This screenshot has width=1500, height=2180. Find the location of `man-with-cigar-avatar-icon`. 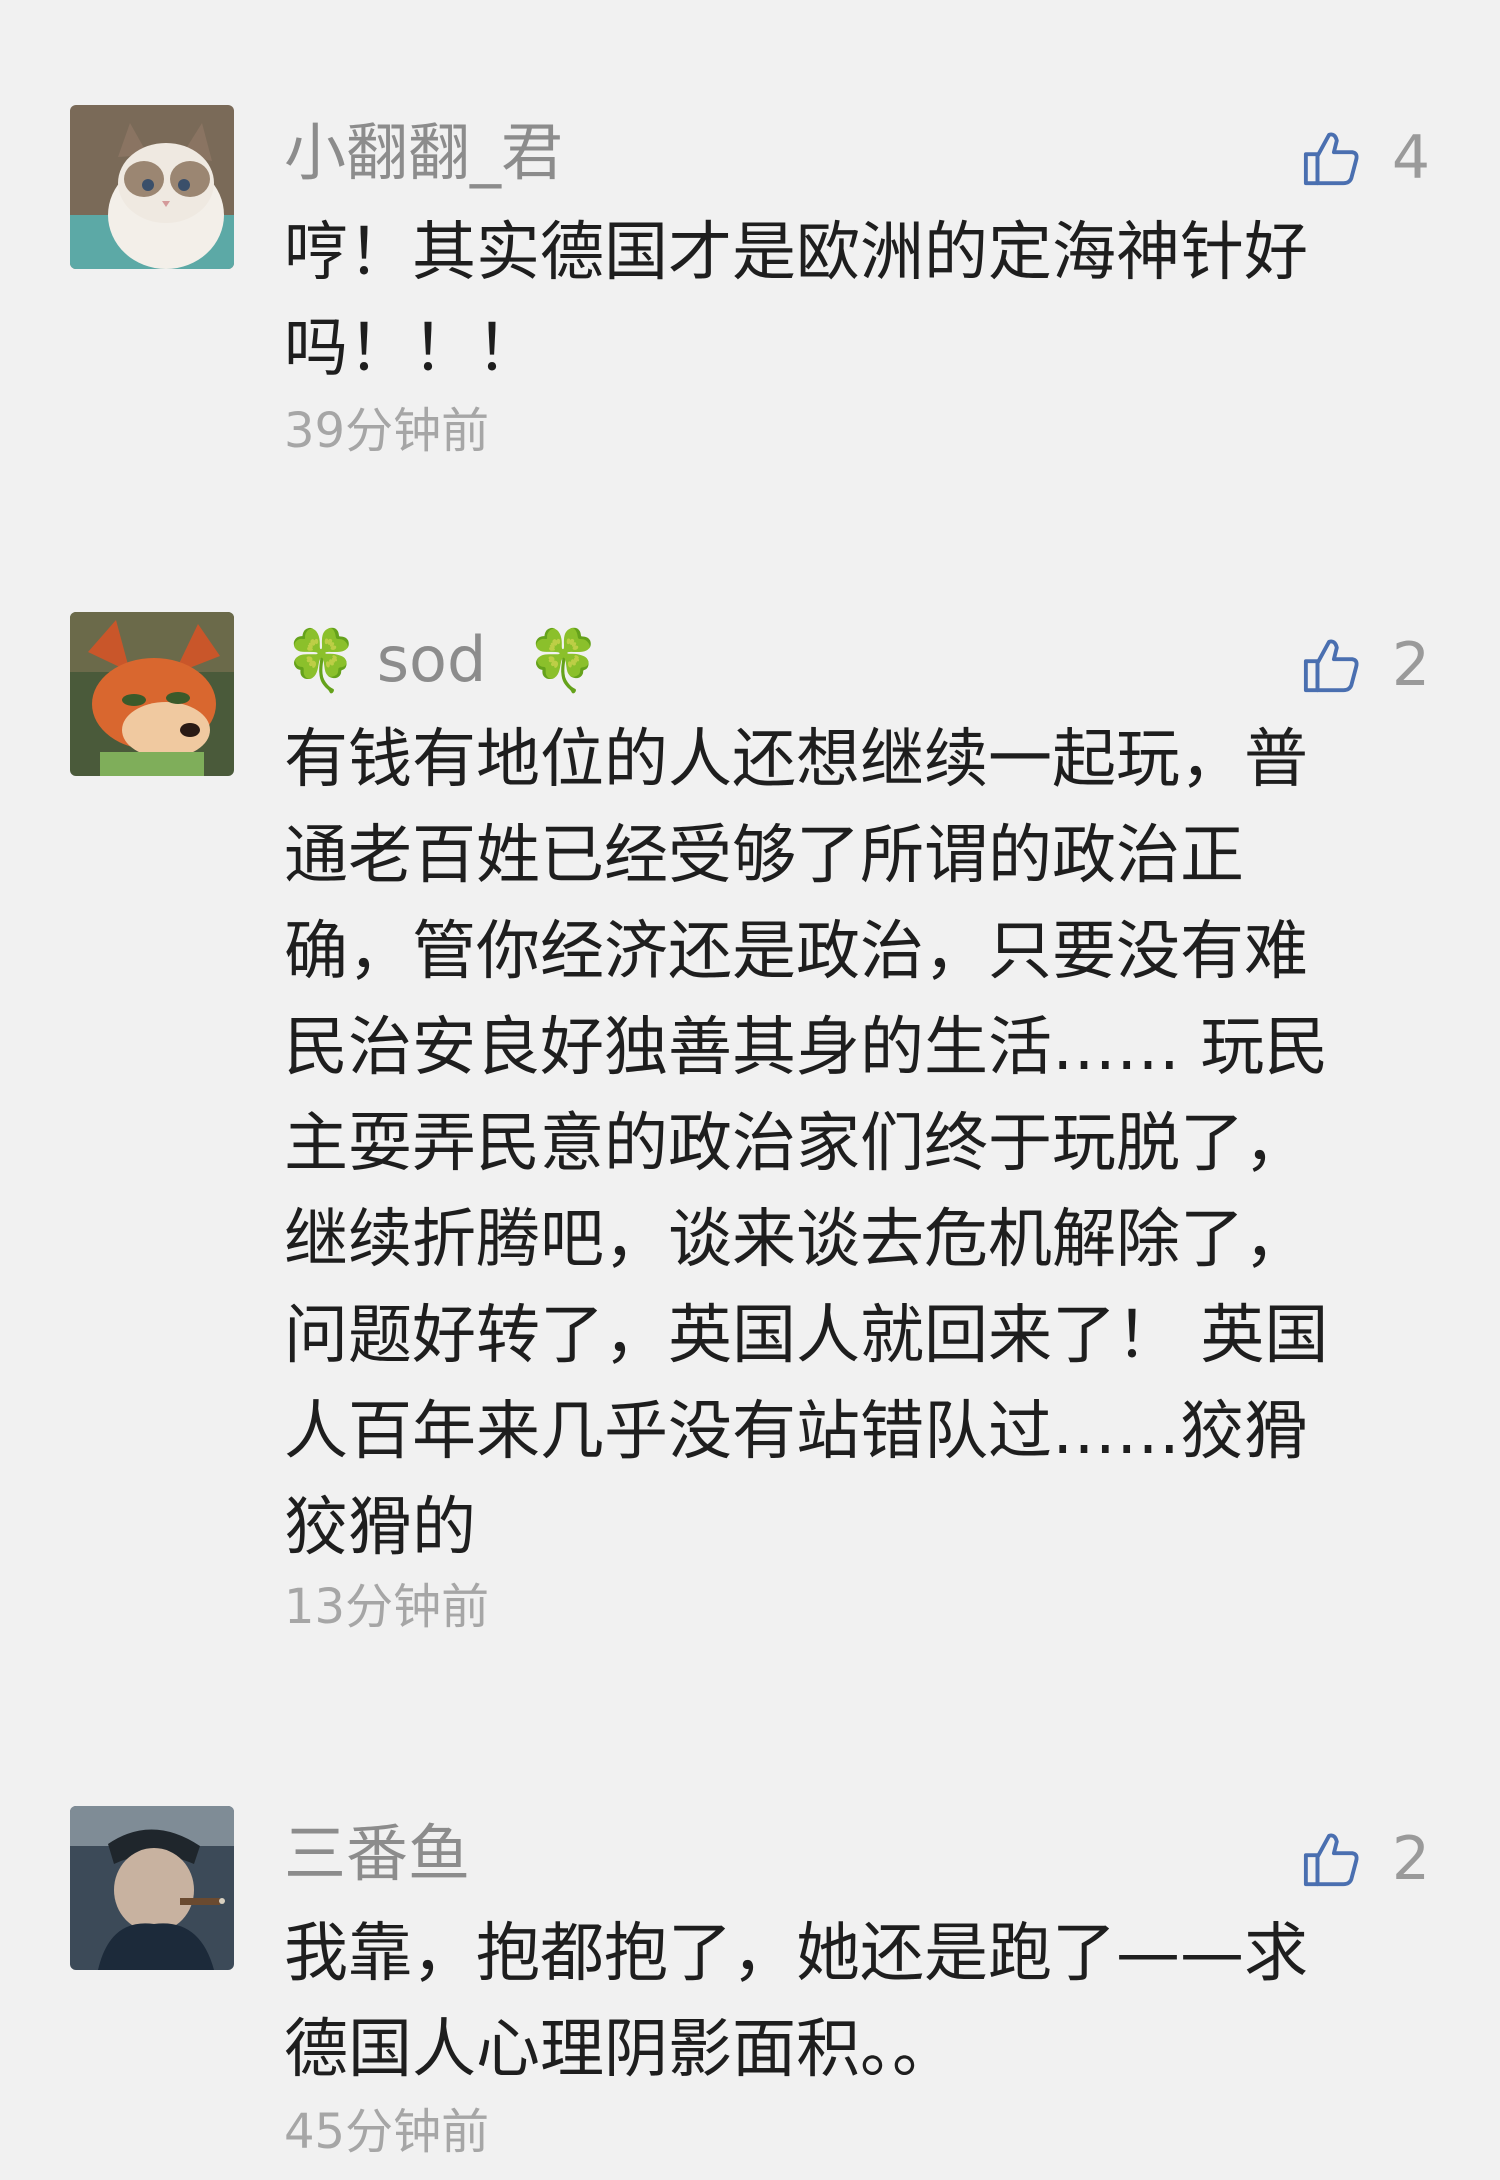

man-with-cigar-avatar-icon is located at coordinates (152, 1888).